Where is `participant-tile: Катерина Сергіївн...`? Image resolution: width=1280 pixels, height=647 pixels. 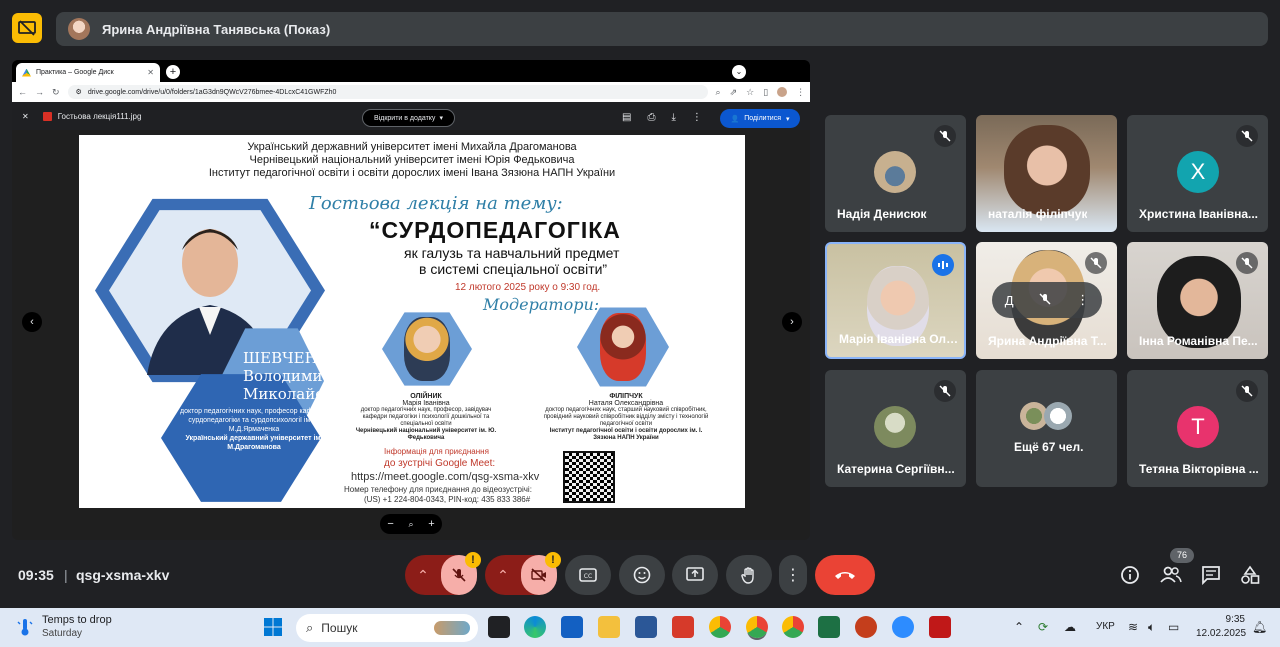 participant-tile: Катерина Сергіївн... is located at coordinates (895, 428).